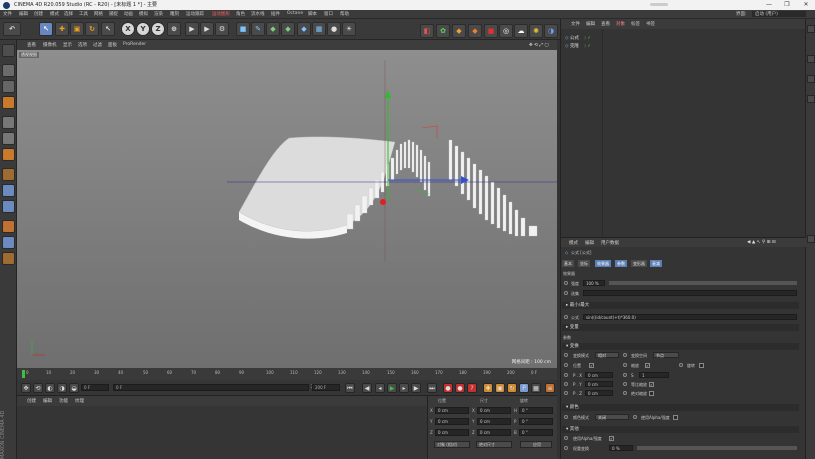  I want to click on vp-menu-options: 选项, so click(82, 45).